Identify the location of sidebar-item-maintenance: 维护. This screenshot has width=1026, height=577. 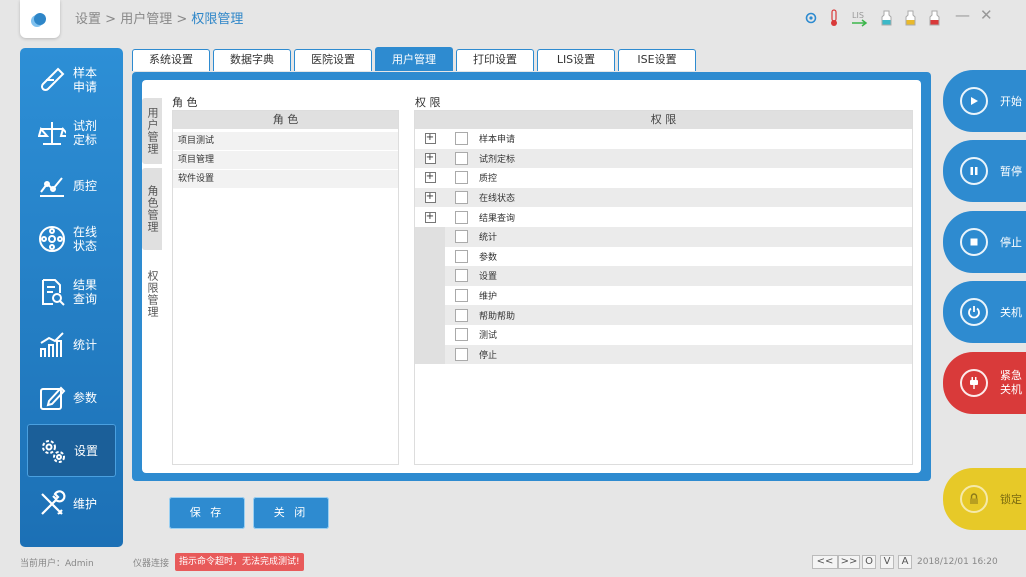
(71, 503).